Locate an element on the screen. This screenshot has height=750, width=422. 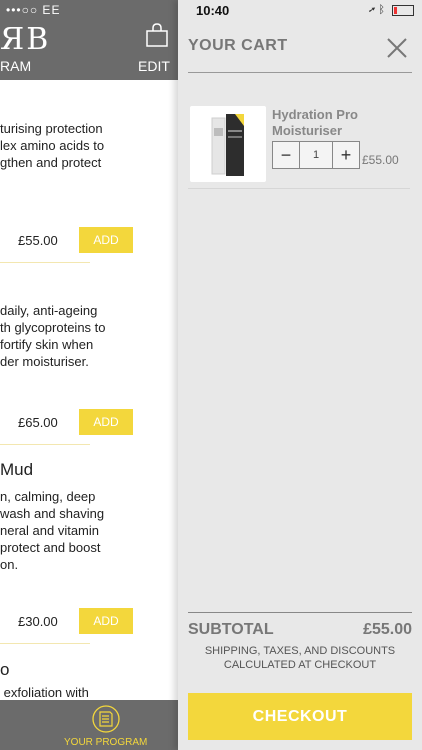
product-card: o exfoliation with is located at coordinates (89, 680).